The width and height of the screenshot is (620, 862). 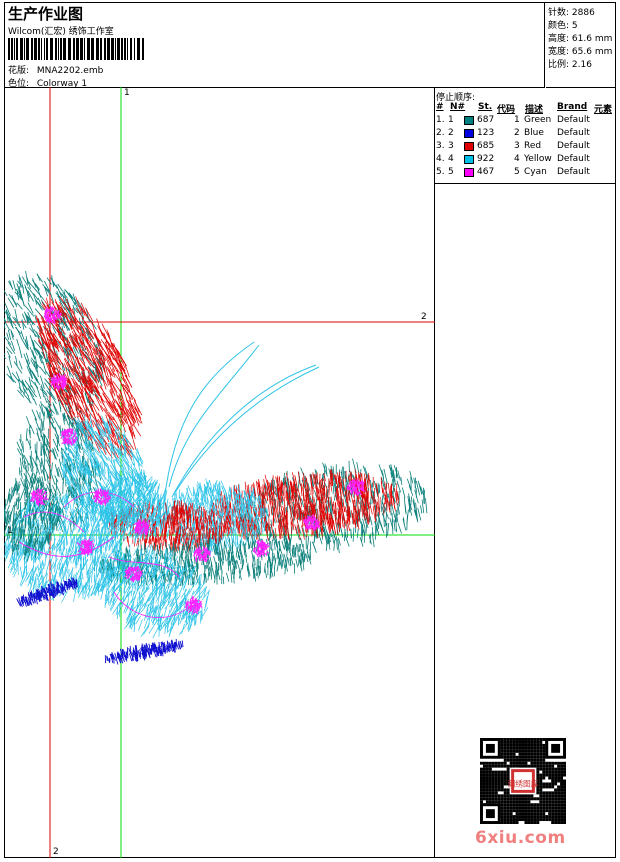 I want to click on row-needle: 2, so click(x=451, y=133).